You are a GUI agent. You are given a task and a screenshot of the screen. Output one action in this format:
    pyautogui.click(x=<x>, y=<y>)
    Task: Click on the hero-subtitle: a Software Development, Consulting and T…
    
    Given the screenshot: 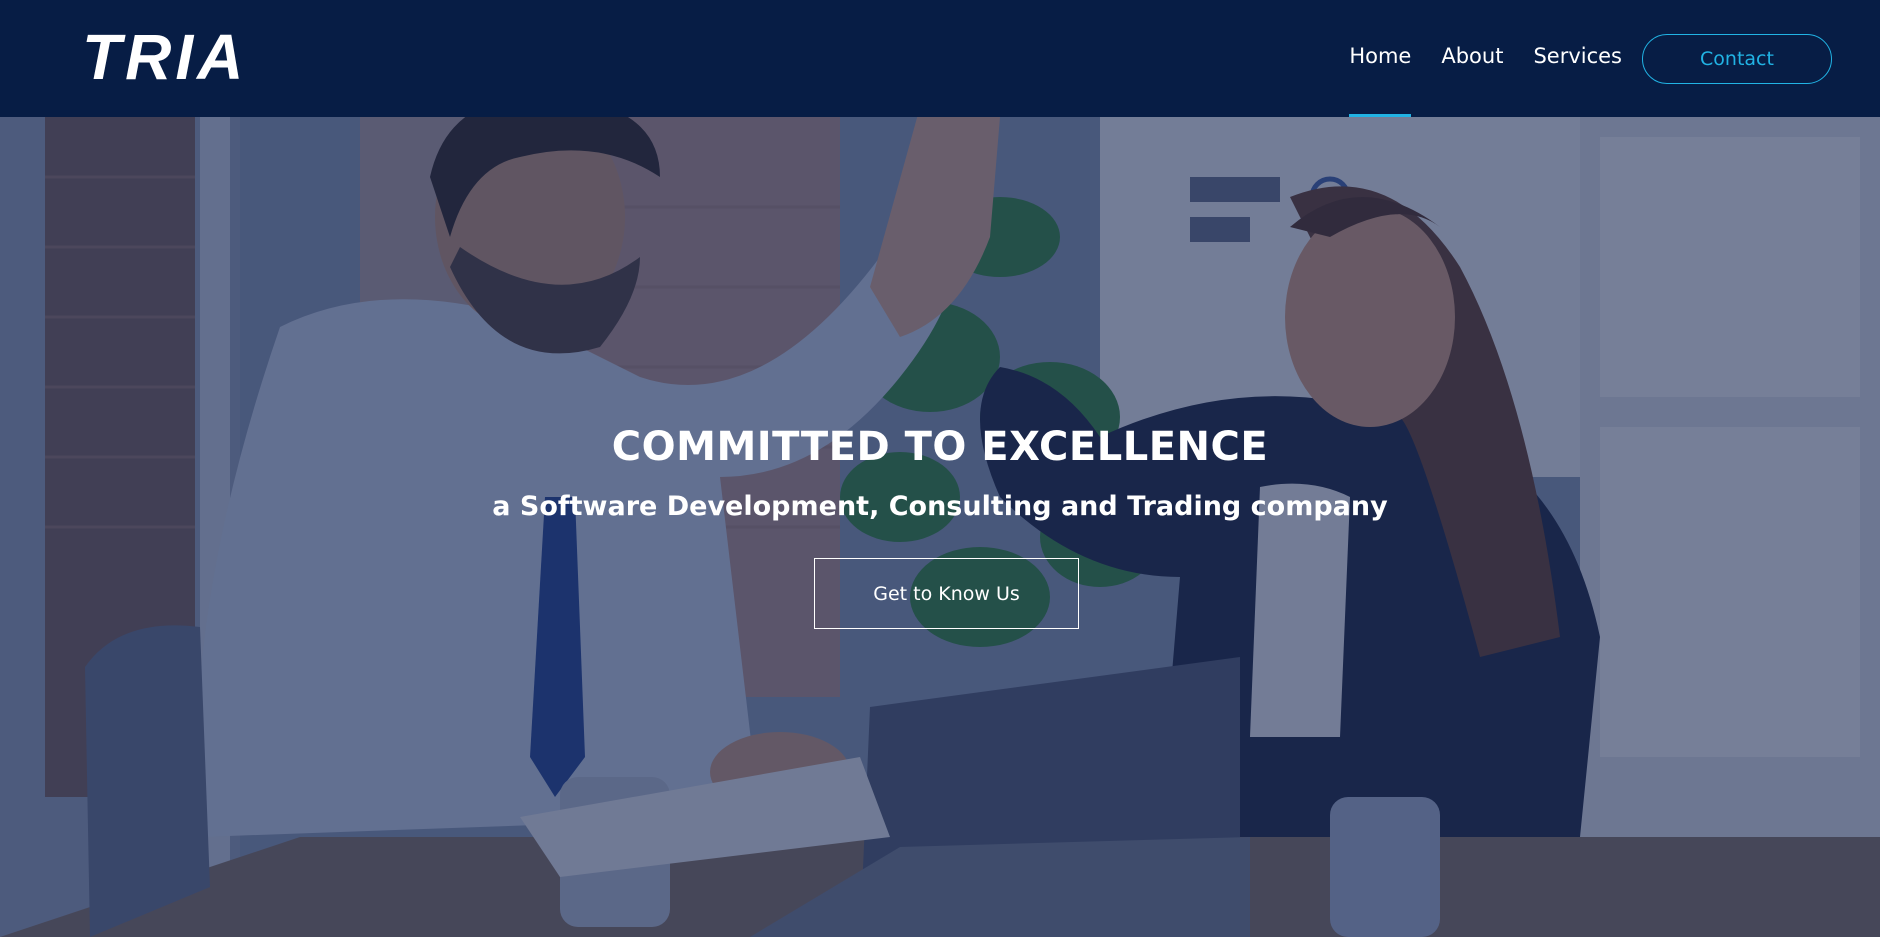 What is the action you would take?
    pyautogui.click(x=940, y=506)
    